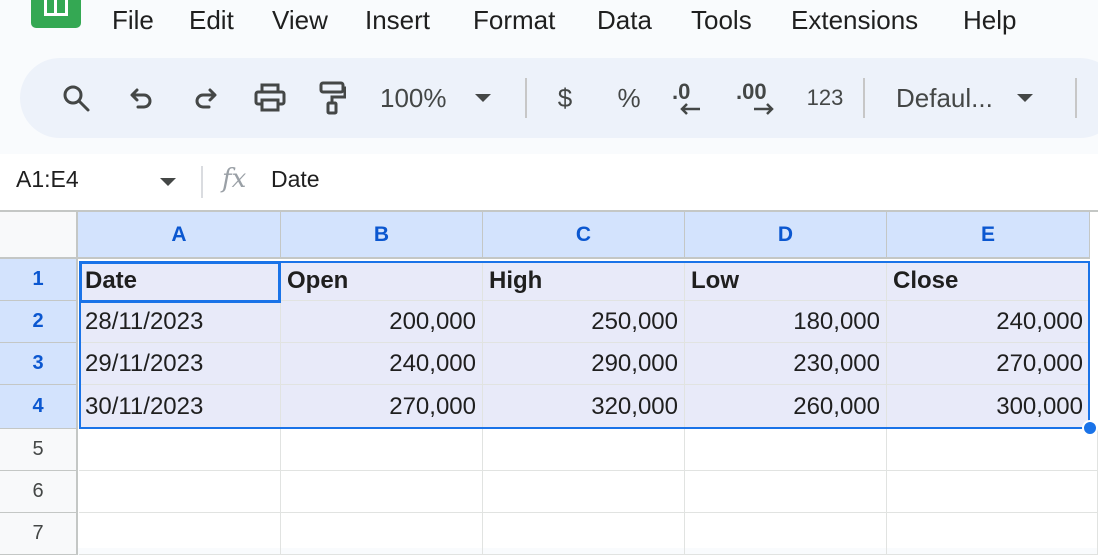 This screenshot has width=1098, height=555. I want to click on row-header-1: 1, so click(39, 280).